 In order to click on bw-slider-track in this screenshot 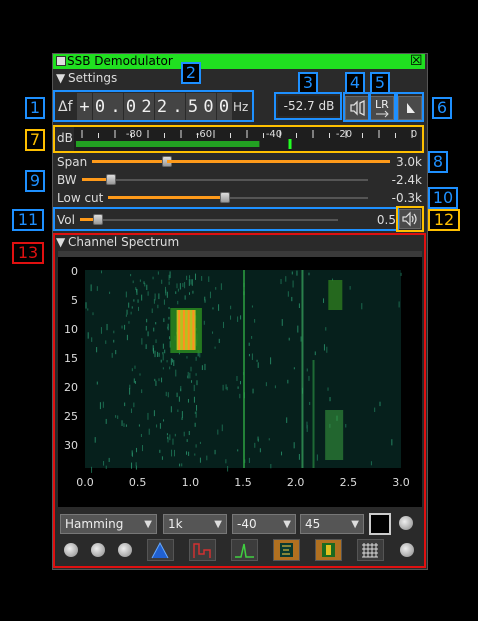, I will do `click(225, 180)`.